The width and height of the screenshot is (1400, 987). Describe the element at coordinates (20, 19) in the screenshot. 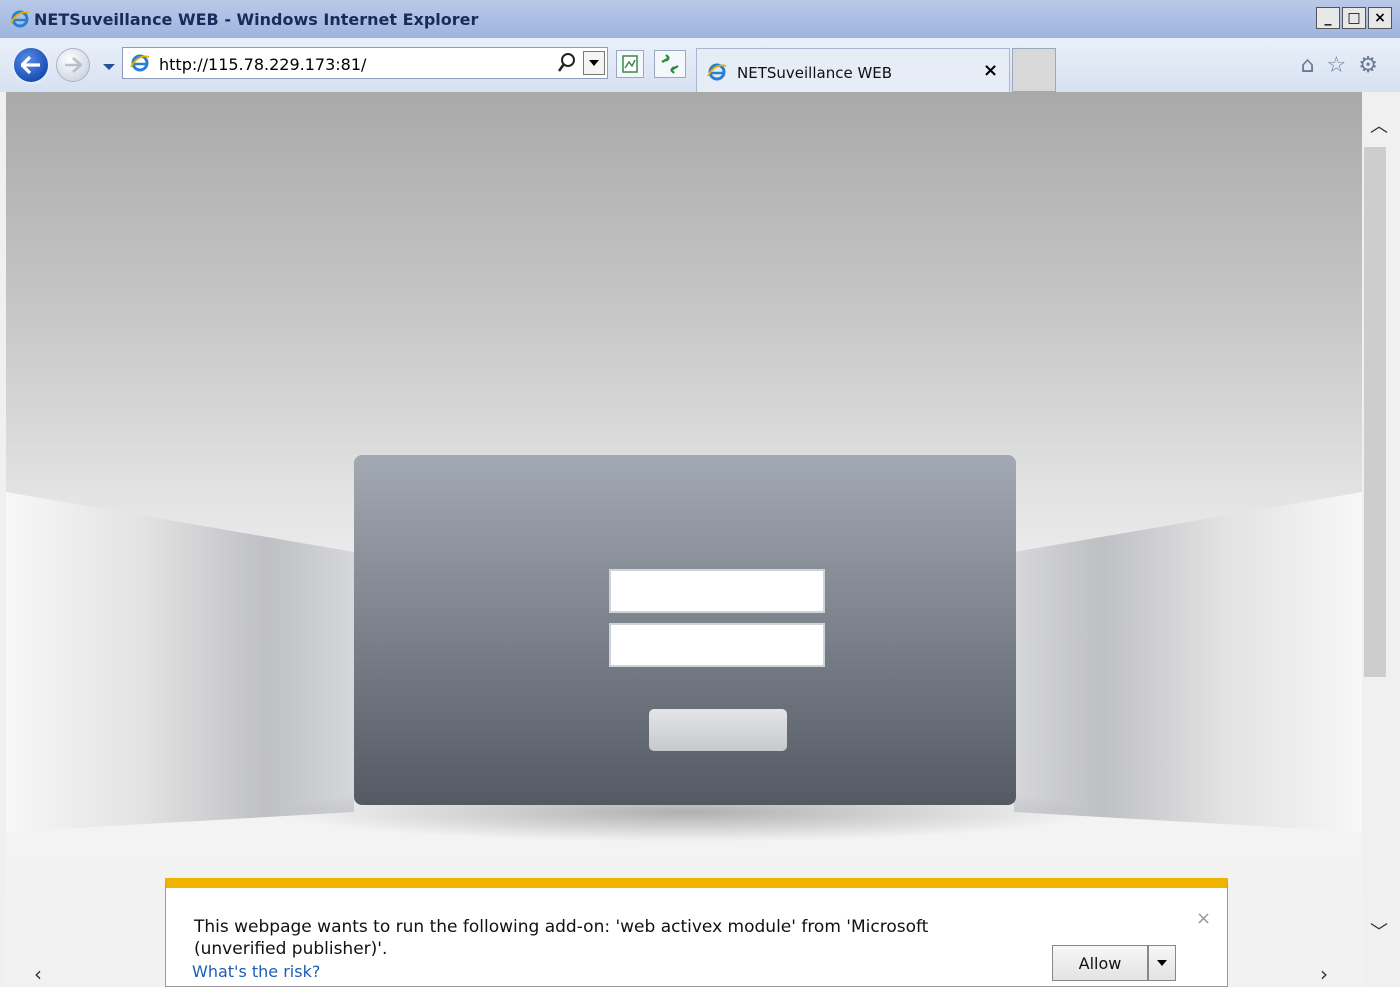

I see `ie-icon` at that location.